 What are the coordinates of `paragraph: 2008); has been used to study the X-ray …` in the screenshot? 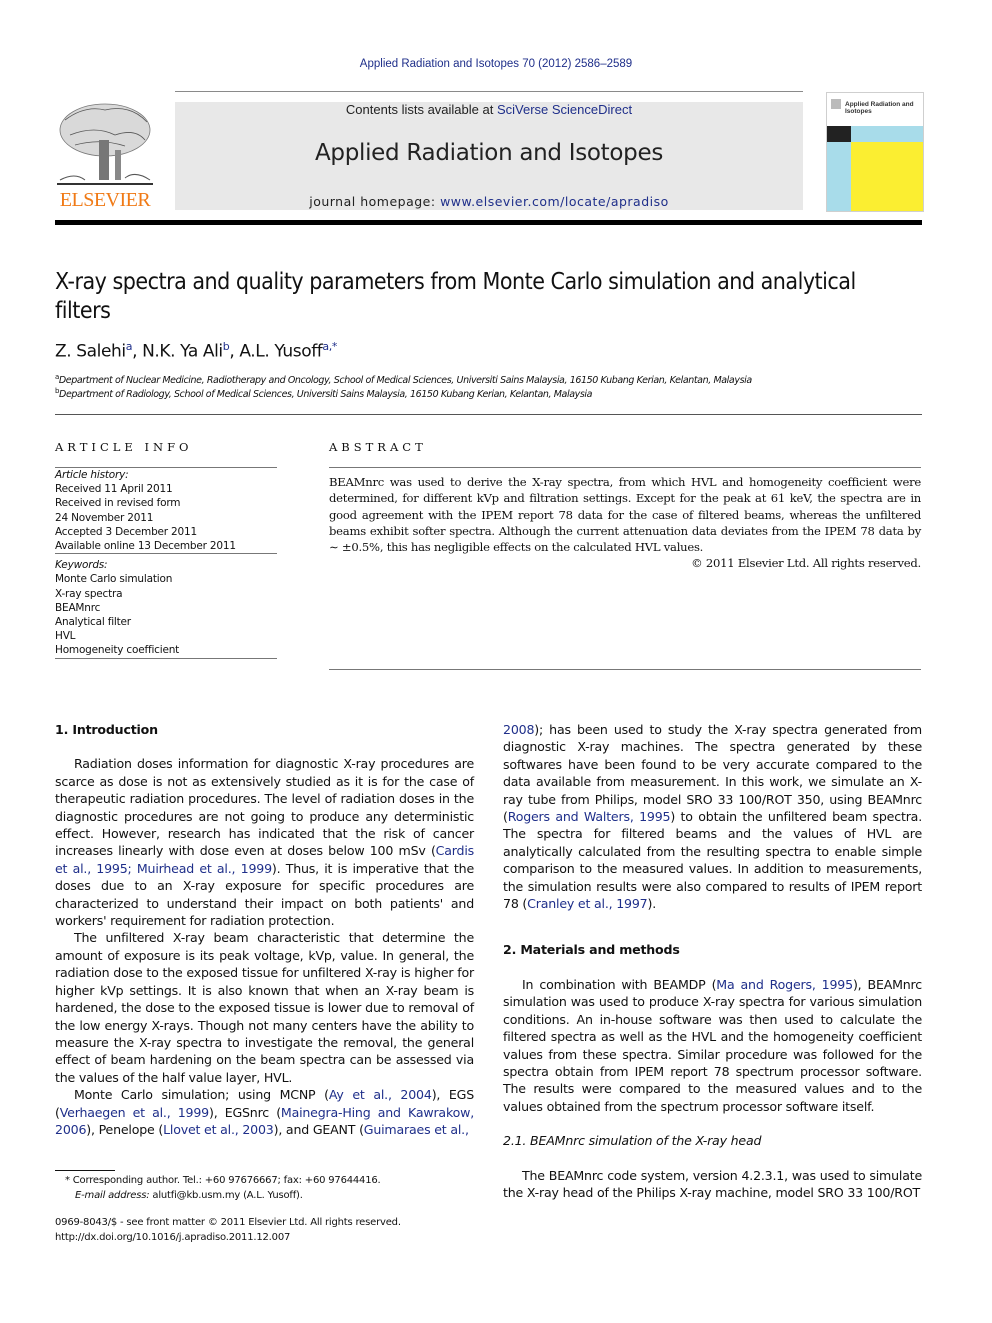 It's located at (712, 817).